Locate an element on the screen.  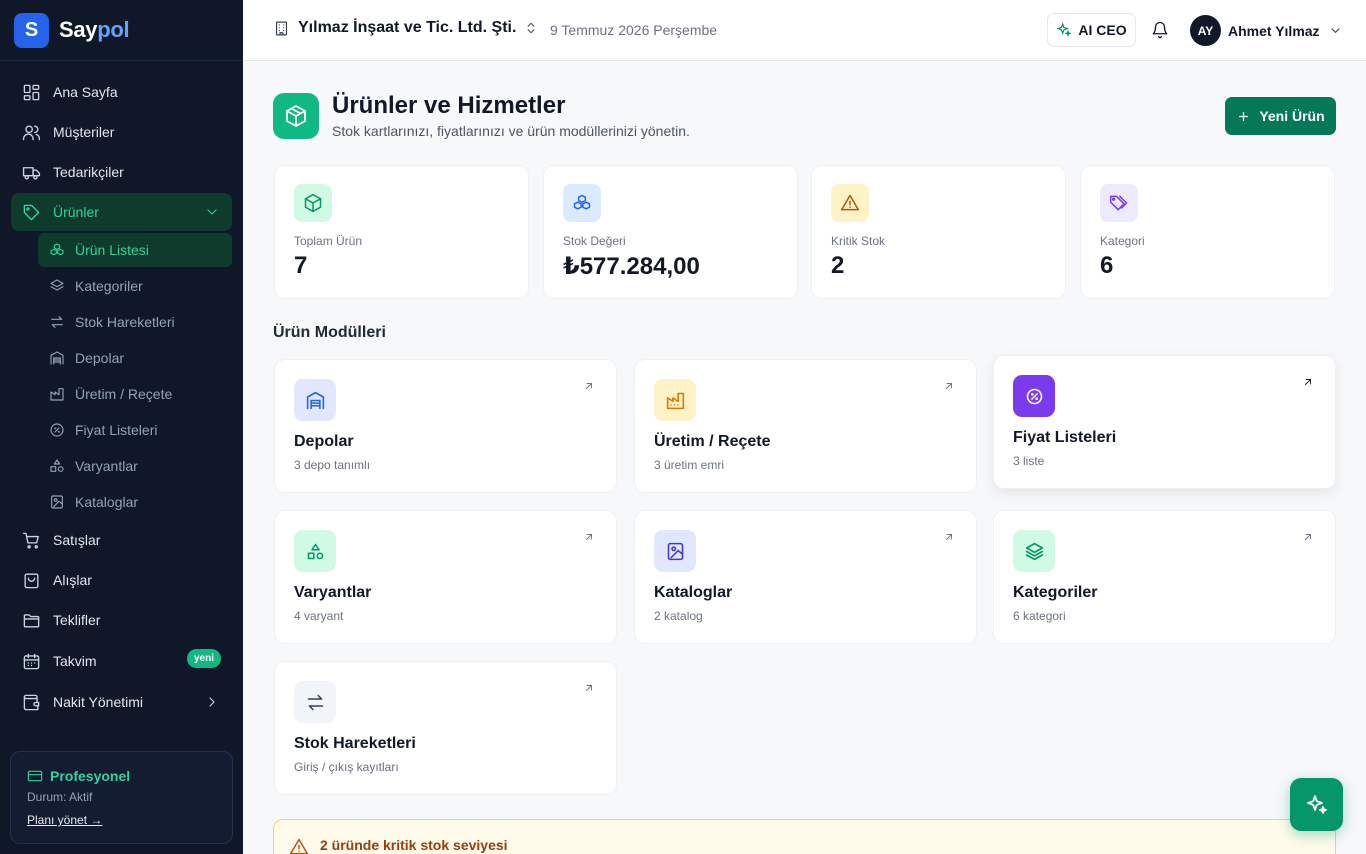
sidebar-item-label: Müşteriler is located at coordinates (84, 132).